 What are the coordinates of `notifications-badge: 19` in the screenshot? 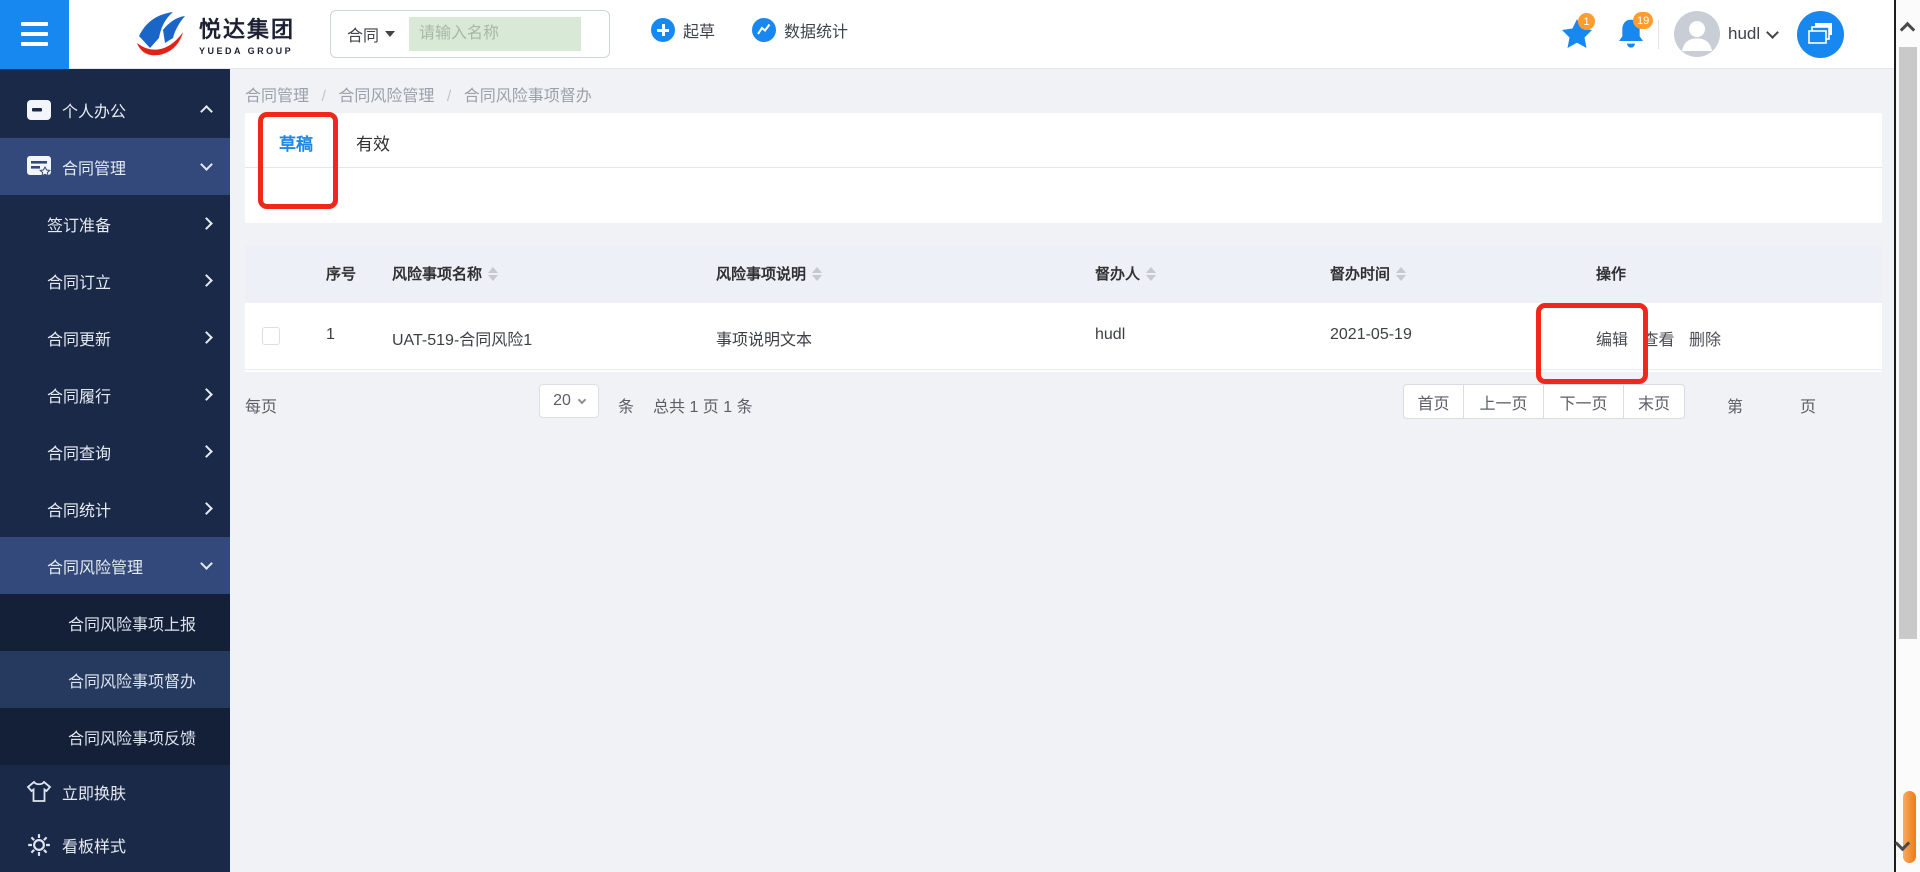 It's located at (1643, 20).